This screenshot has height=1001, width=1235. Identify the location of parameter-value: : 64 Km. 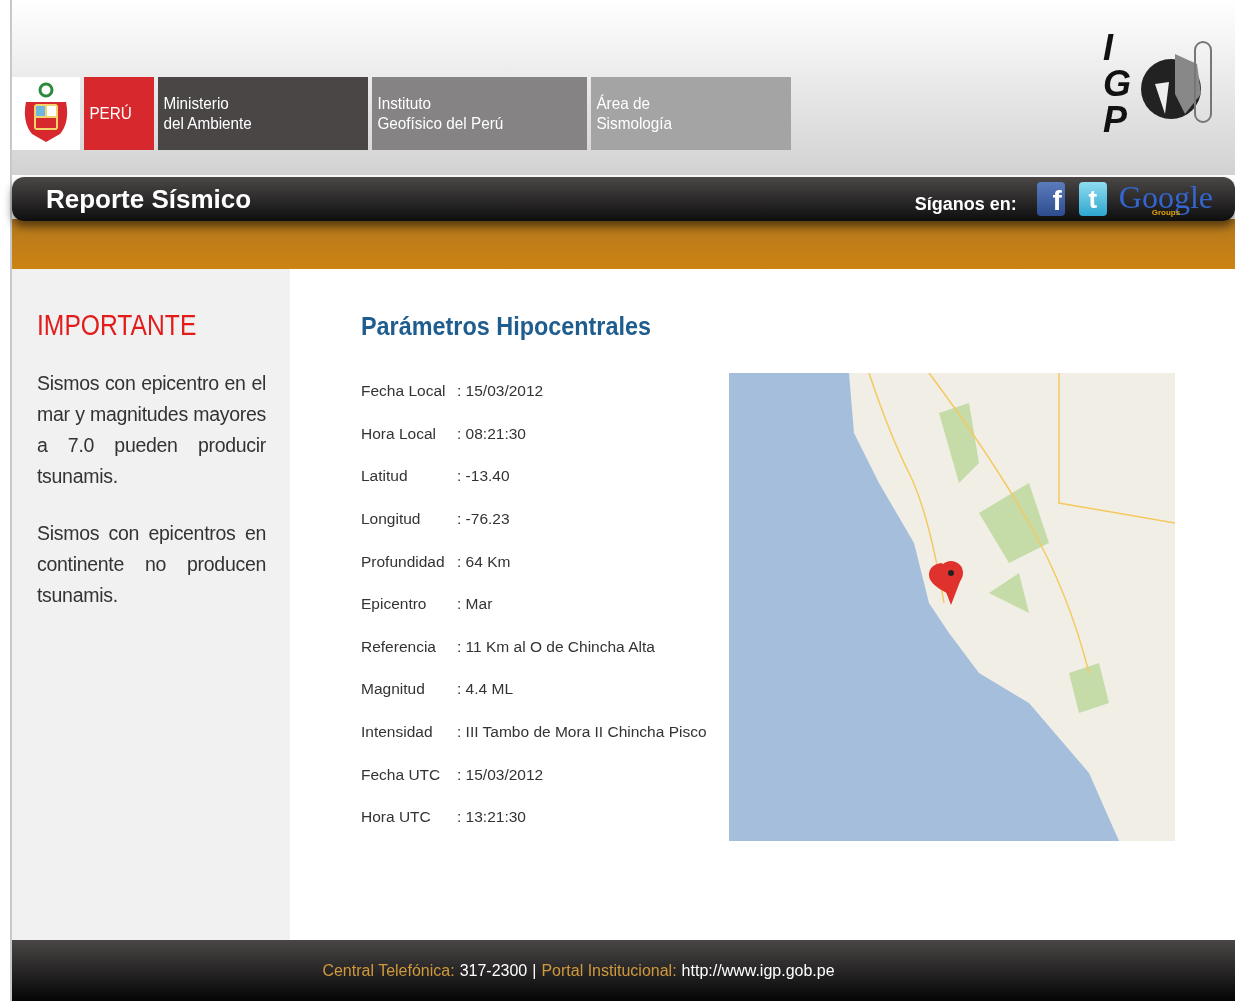
(484, 561).